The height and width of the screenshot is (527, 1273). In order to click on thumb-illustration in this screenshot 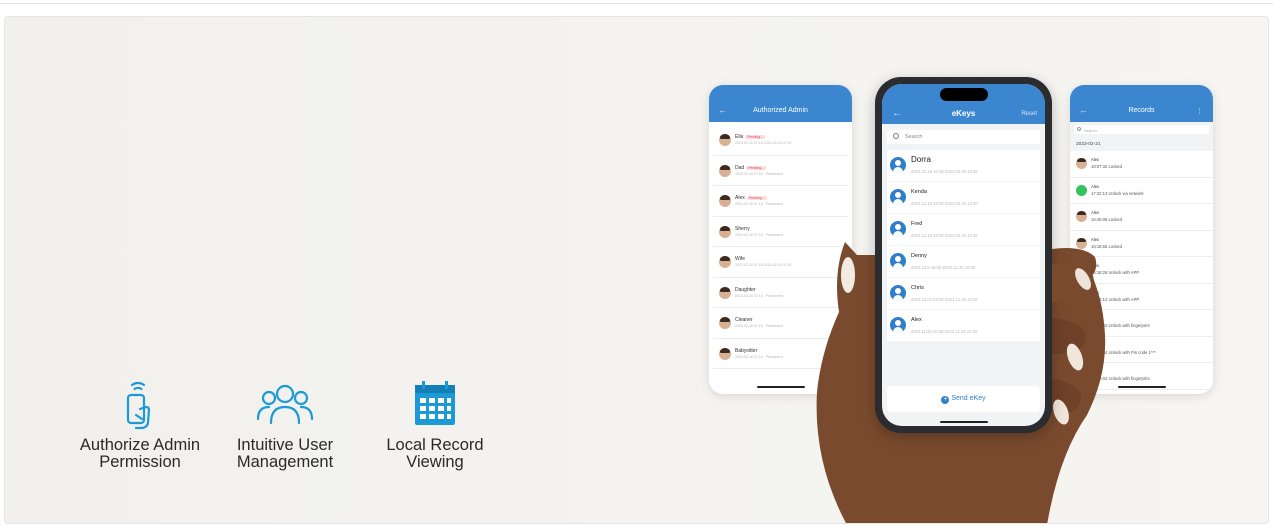, I will do `click(1073, 282)`.